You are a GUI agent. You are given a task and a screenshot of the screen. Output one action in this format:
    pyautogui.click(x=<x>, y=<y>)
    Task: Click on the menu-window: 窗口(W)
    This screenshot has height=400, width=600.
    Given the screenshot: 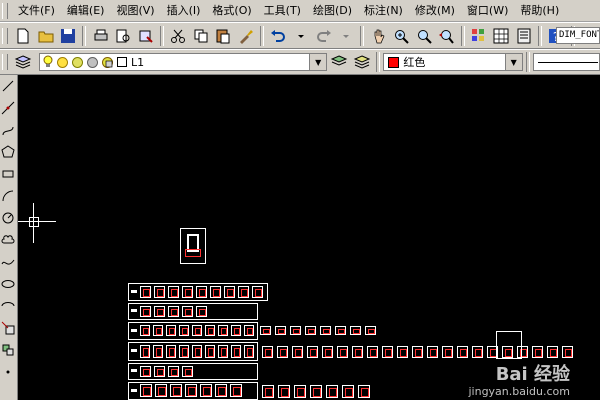 What is the action you would take?
    pyautogui.click(x=487, y=11)
    